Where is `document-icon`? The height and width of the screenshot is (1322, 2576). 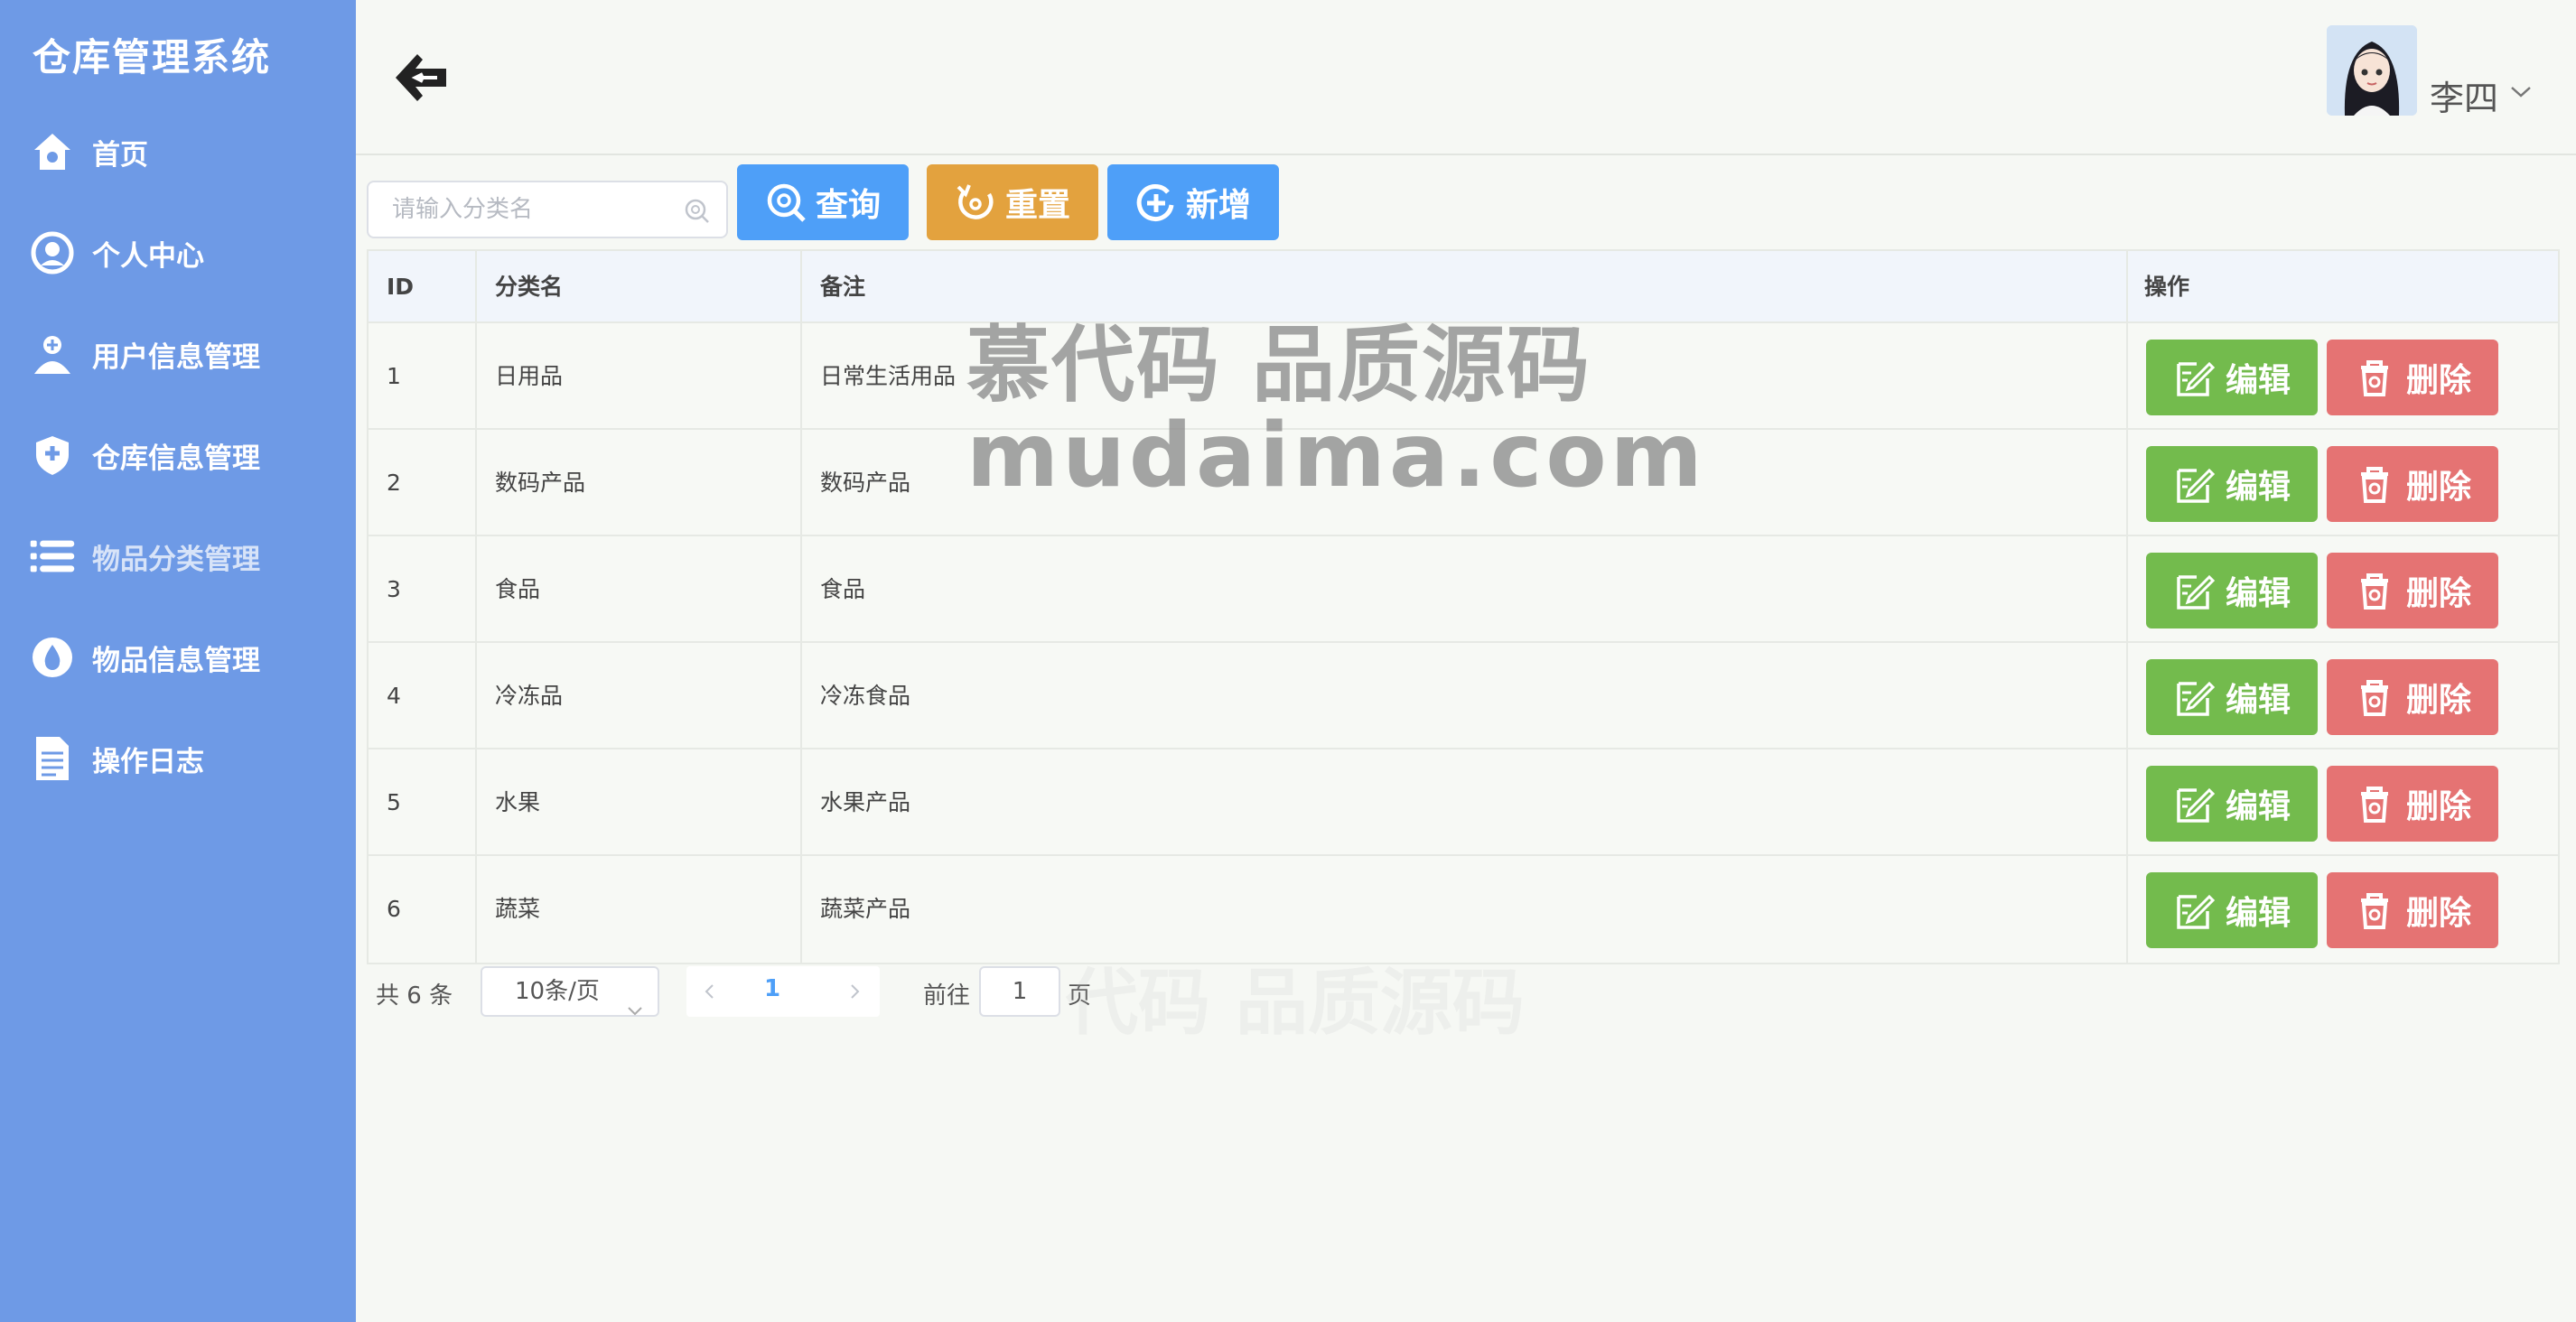 document-icon is located at coordinates (52, 758).